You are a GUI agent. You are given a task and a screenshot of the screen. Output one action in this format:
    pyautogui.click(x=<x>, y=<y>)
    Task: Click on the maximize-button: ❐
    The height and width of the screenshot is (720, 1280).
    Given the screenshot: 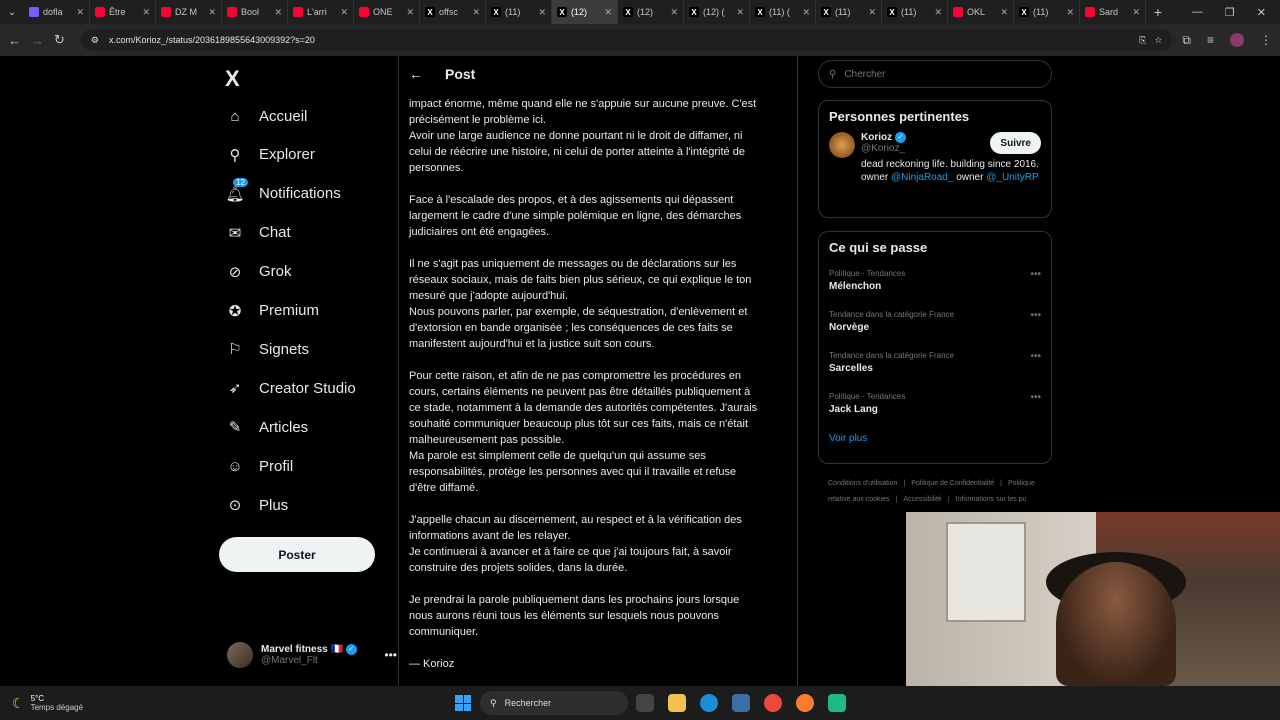 What is the action you would take?
    pyautogui.click(x=1230, y=12)
    